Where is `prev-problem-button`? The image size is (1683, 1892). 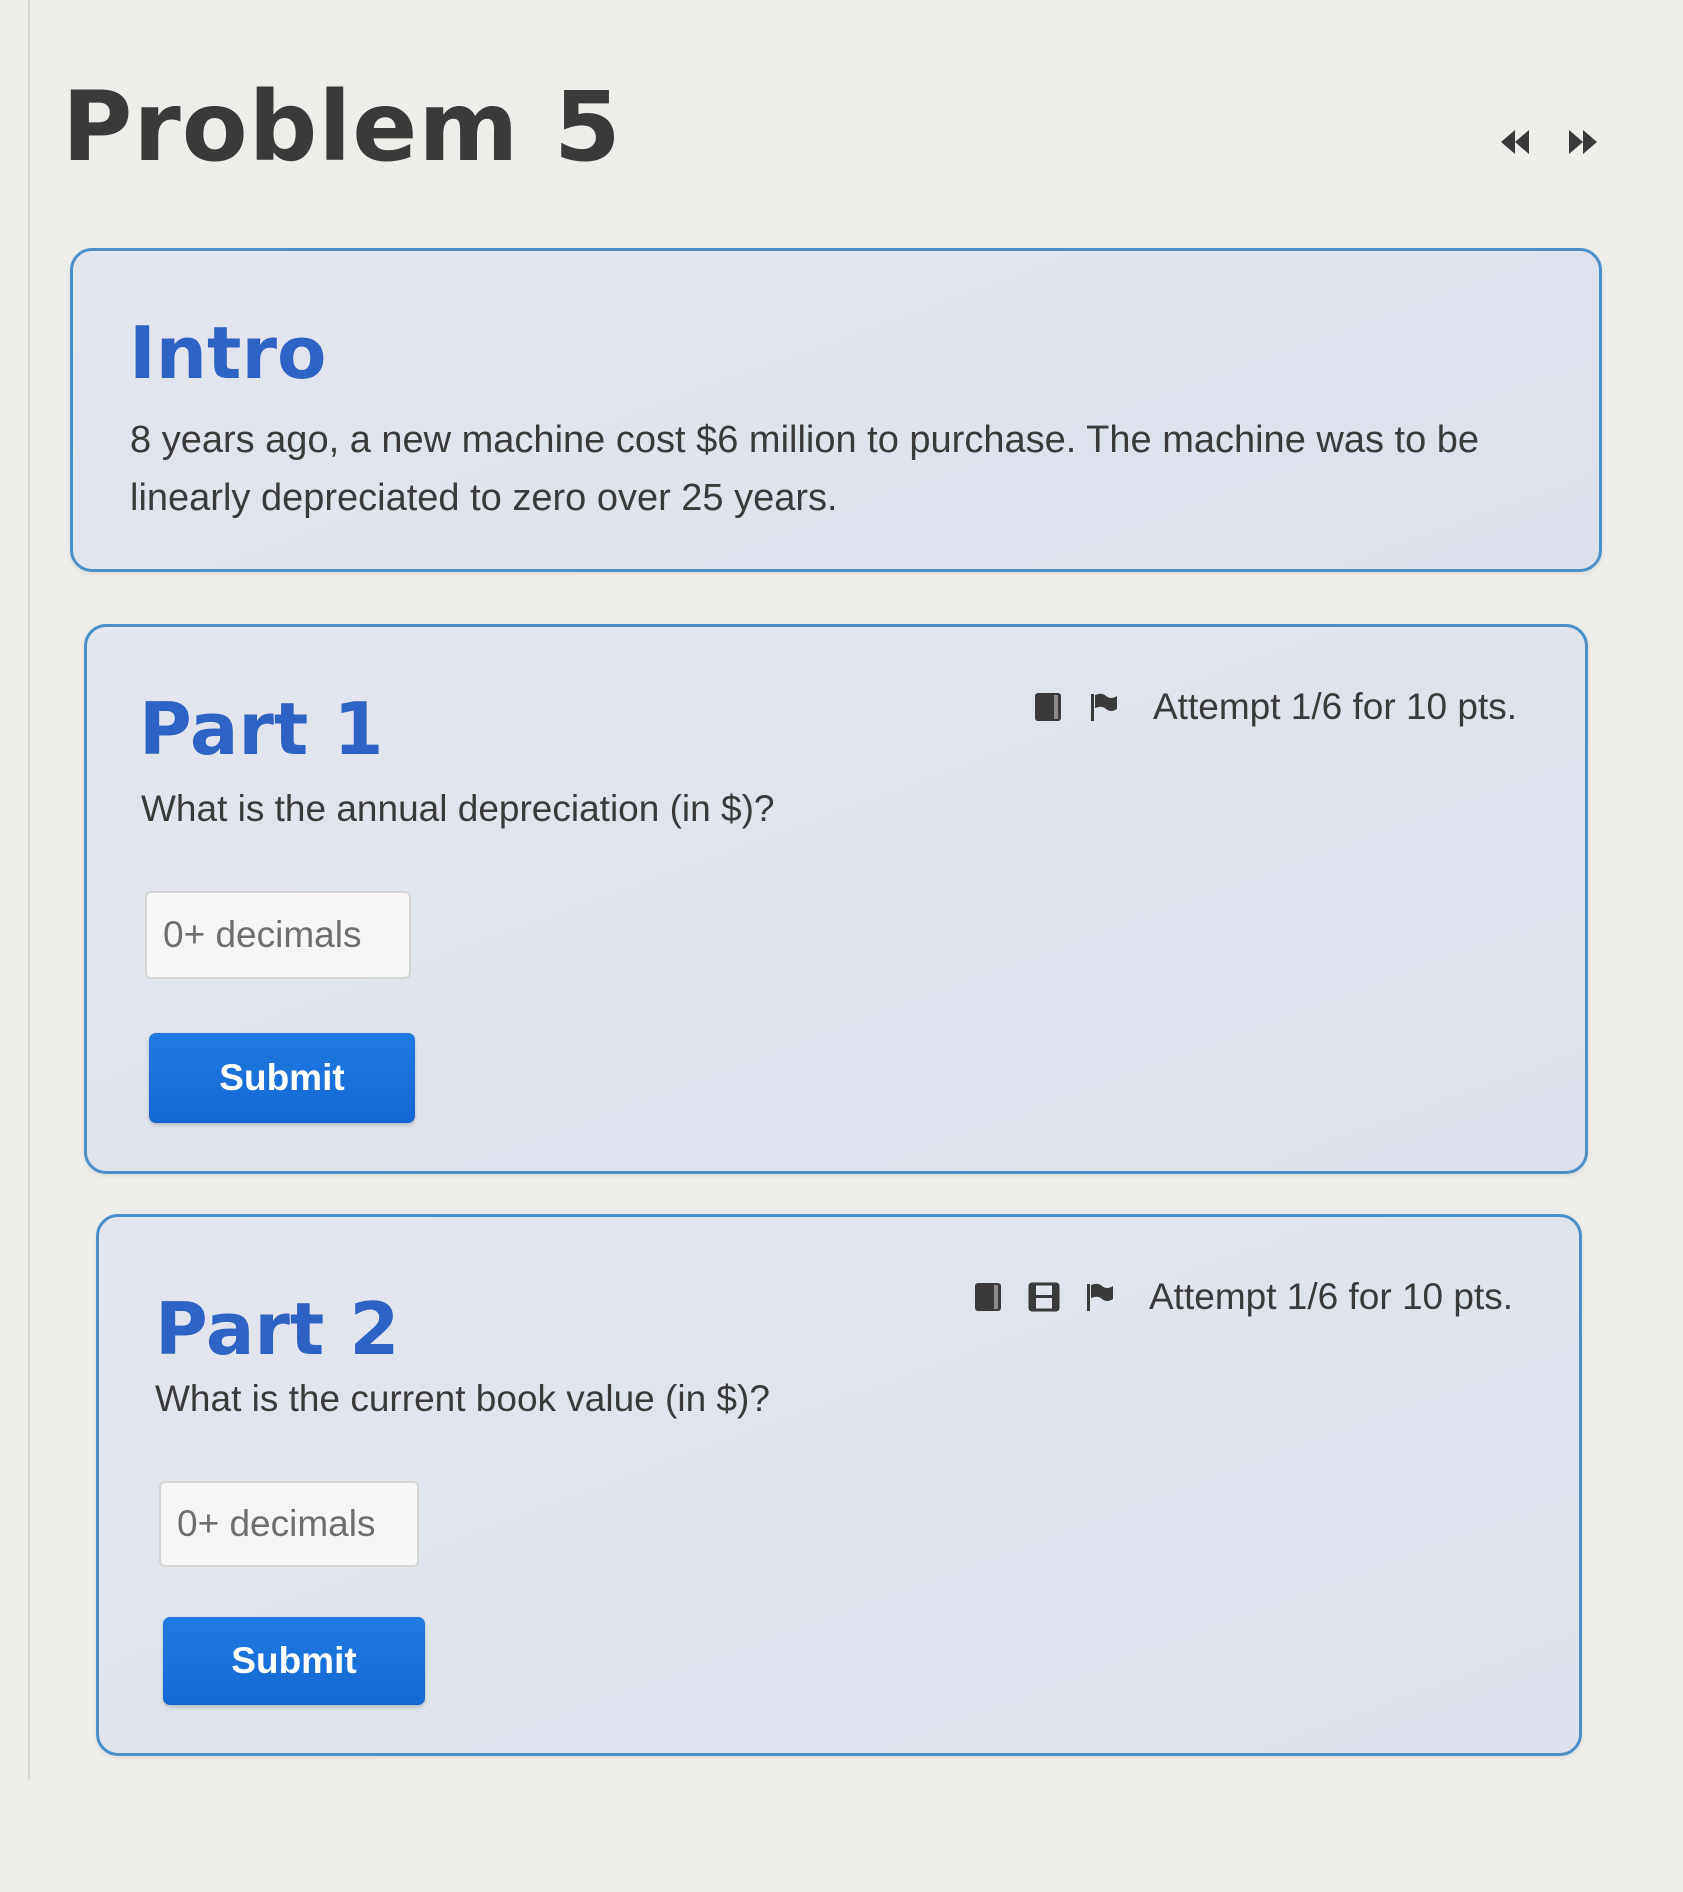
prev-problem-button is located at coordinates (1515, 144).